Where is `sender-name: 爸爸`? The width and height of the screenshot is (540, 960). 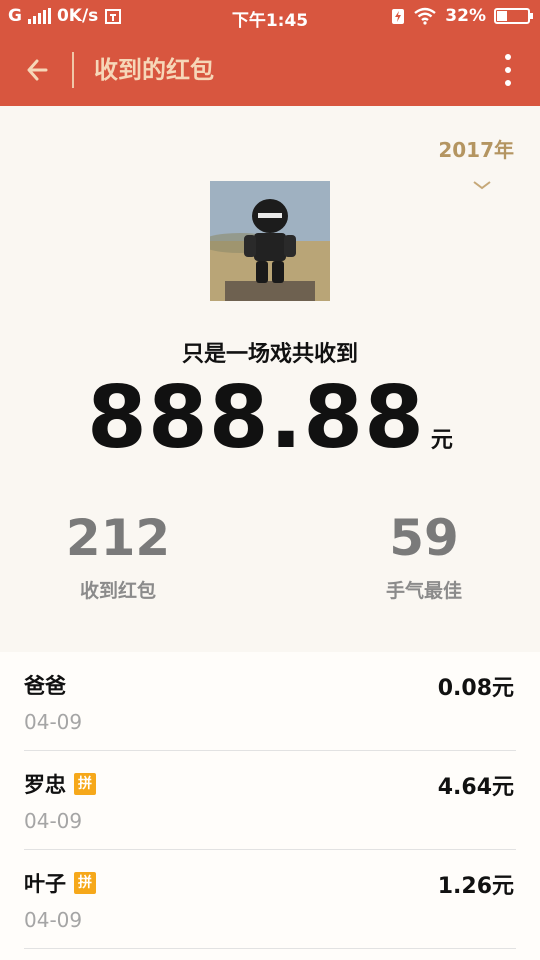 sender-name: 爸爸 is located at coordinates (45, 686).